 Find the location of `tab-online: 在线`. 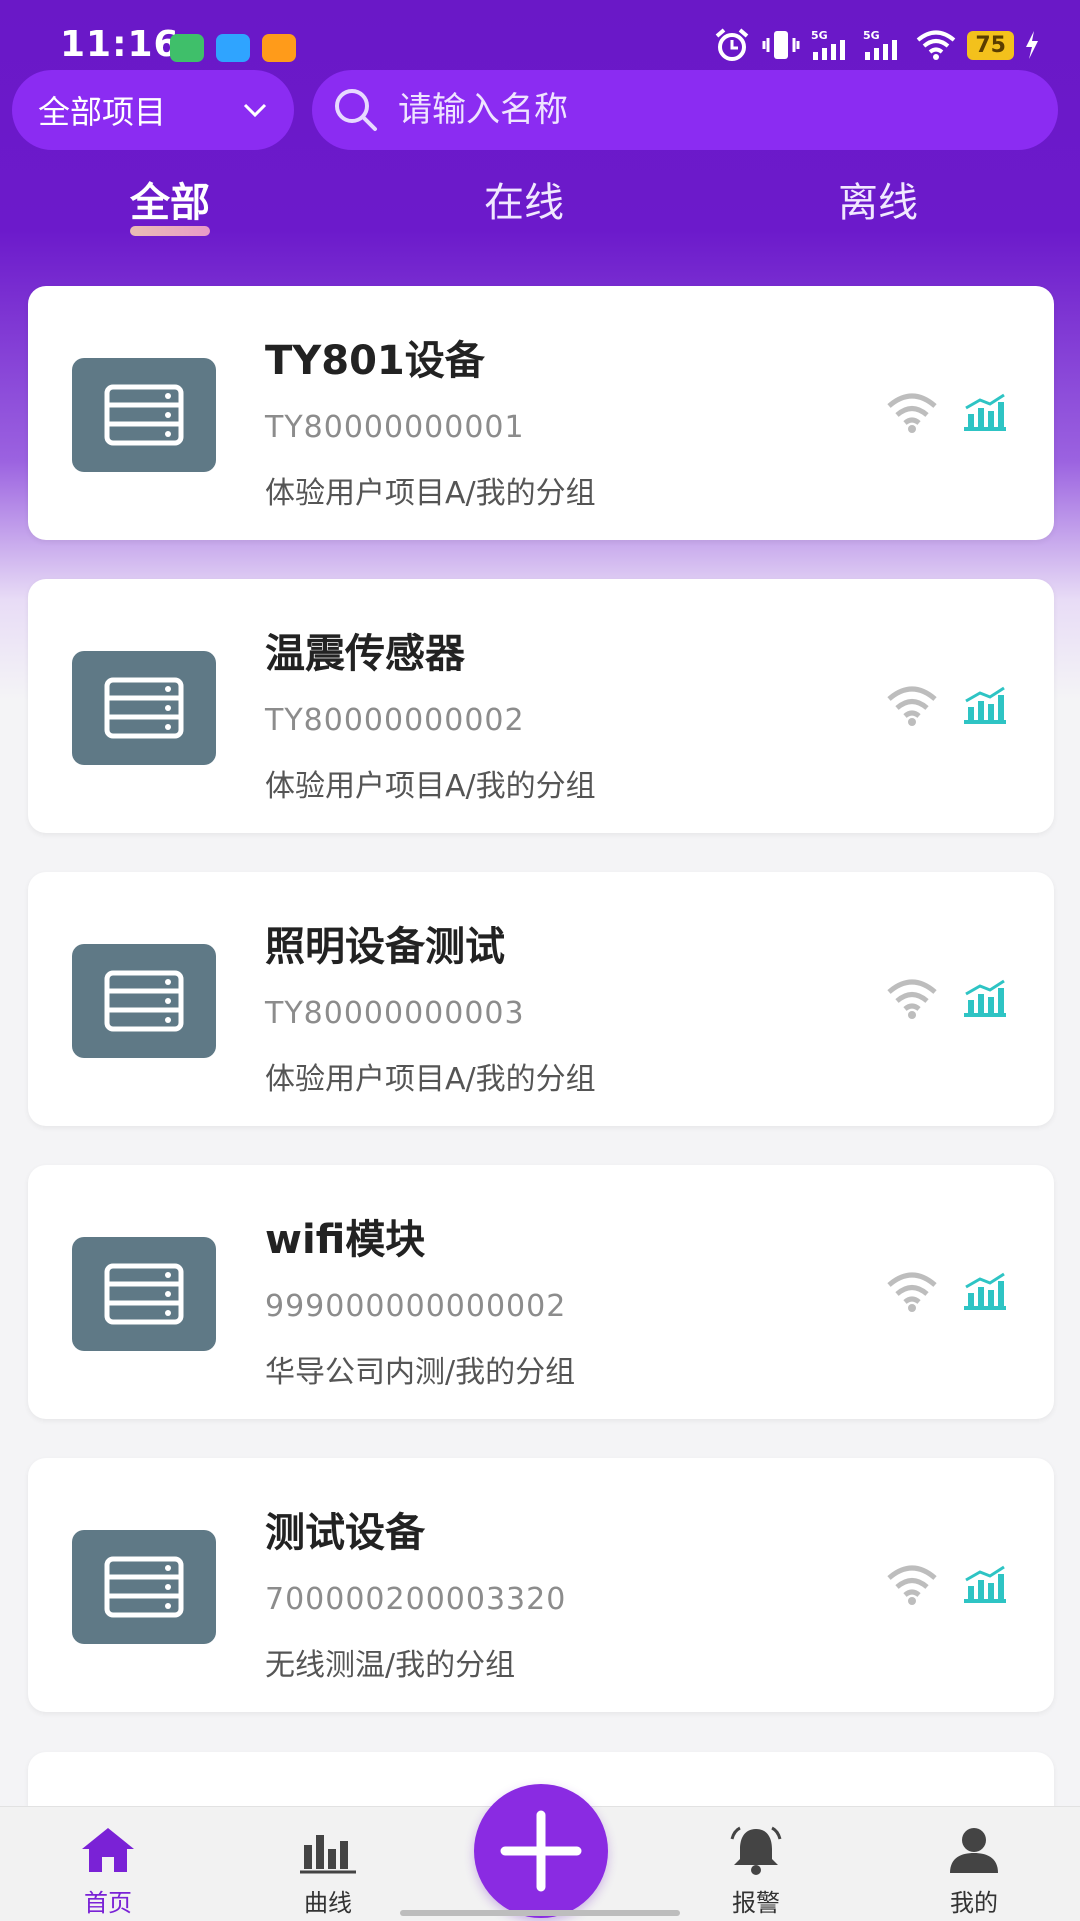

tab-online: 在线 is located at coordinates (524, 199).